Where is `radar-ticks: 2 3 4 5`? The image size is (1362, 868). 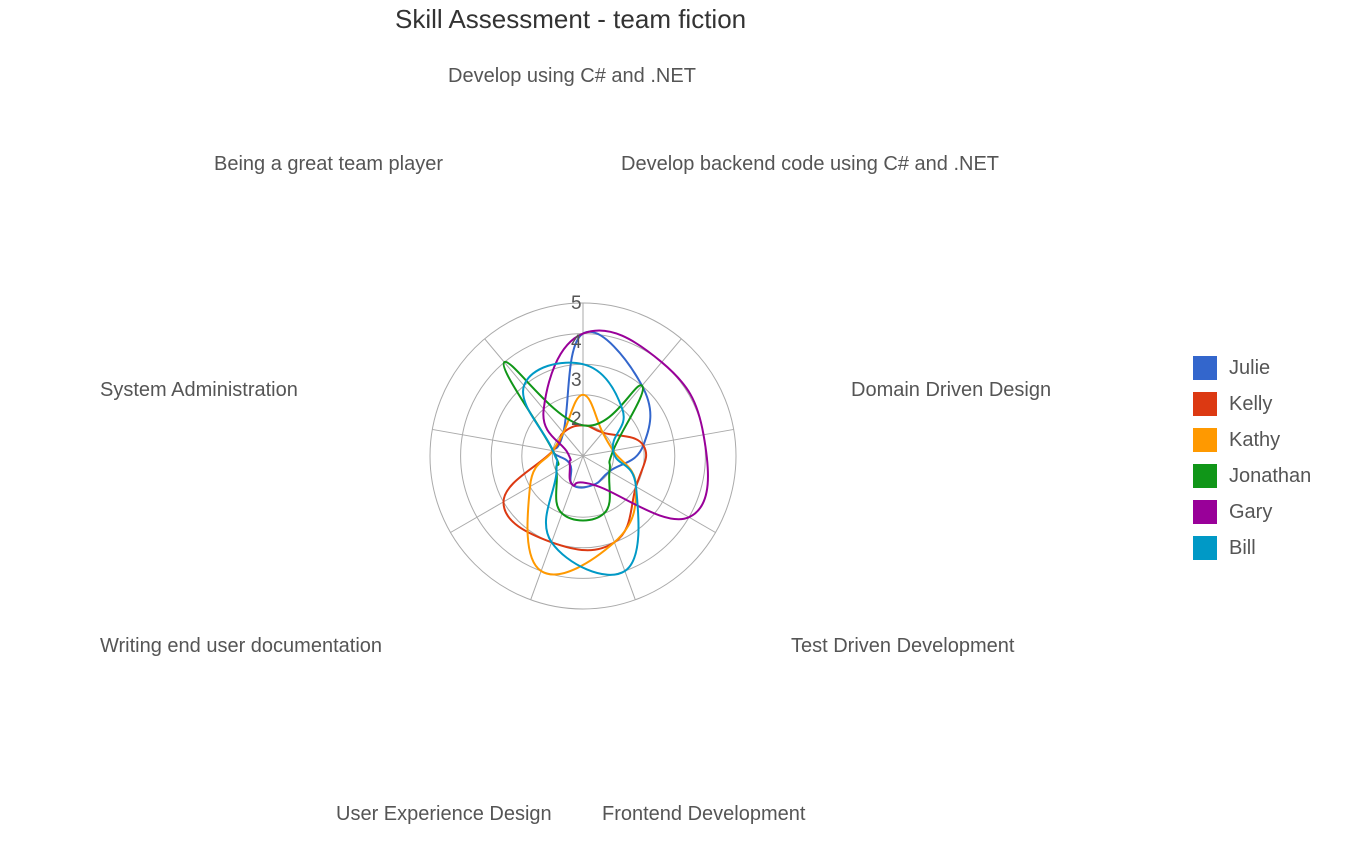
radar-ticks: 2 3 4 5 is located at coordinates (576, 361).